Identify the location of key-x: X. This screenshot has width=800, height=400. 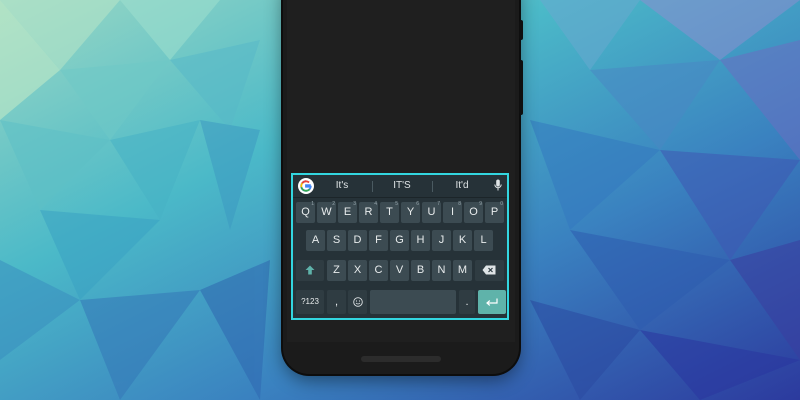
(357, 270).